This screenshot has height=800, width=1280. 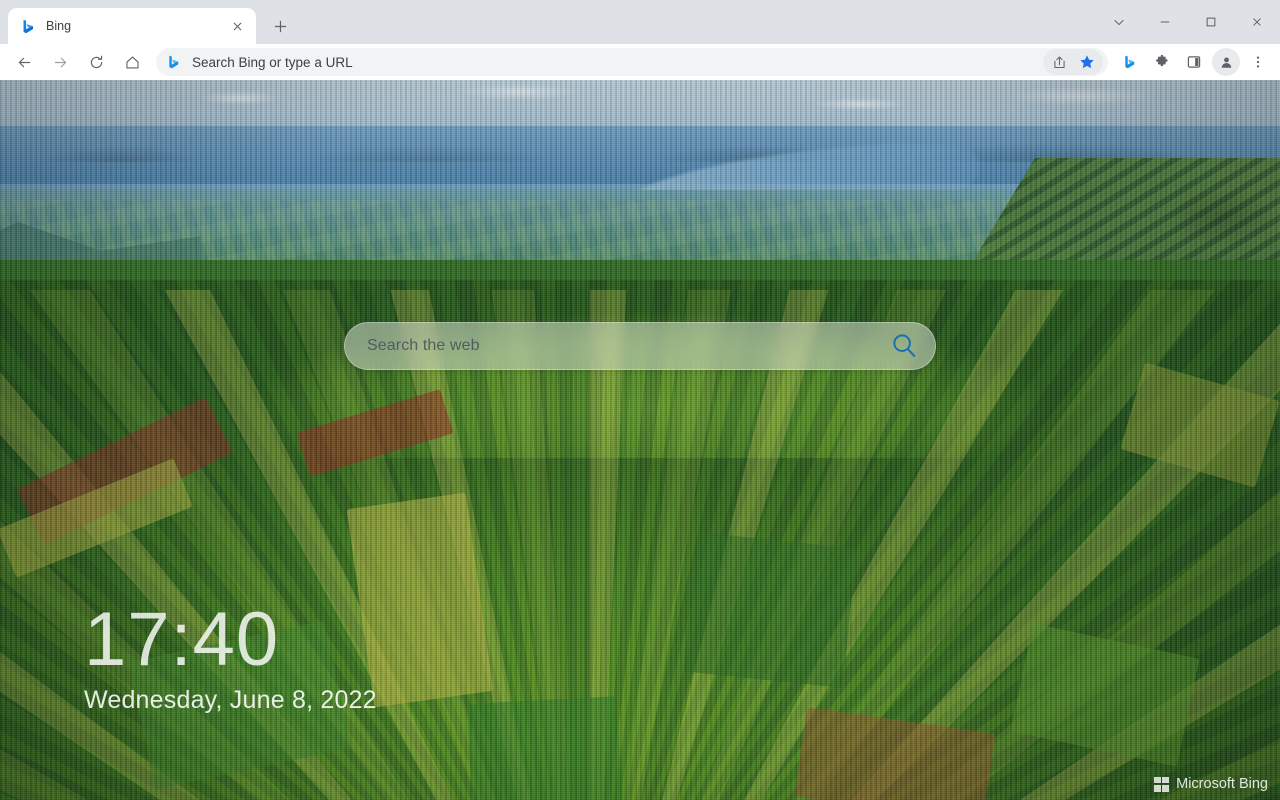 What do you see at coordinates (96, 62) in the screenshot?
I see `reload-button` at bounding box center [96, 62].